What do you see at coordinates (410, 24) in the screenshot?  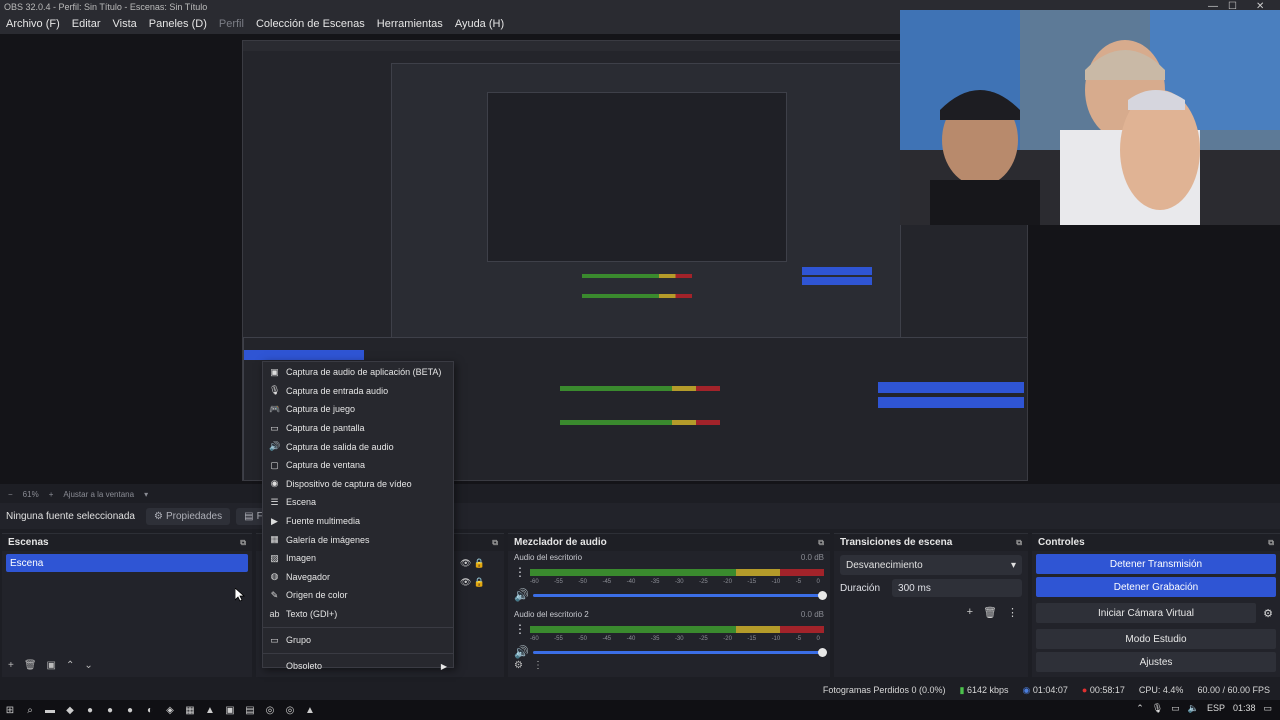 I see `menu-herramientas: Herramientas` at bounding box center [410, 24].